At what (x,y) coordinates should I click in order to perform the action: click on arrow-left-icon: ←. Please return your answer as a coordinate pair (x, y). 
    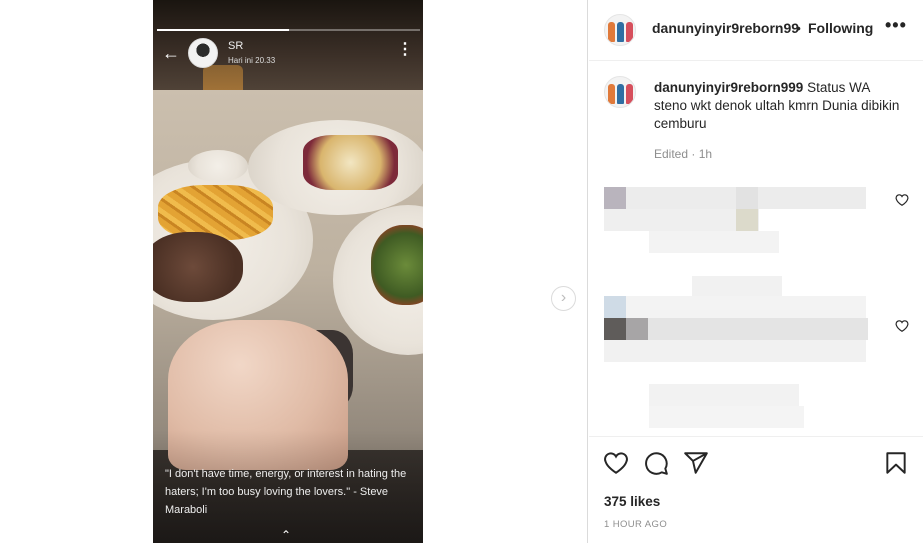
    Looking at the image, I should click on (171, 53).